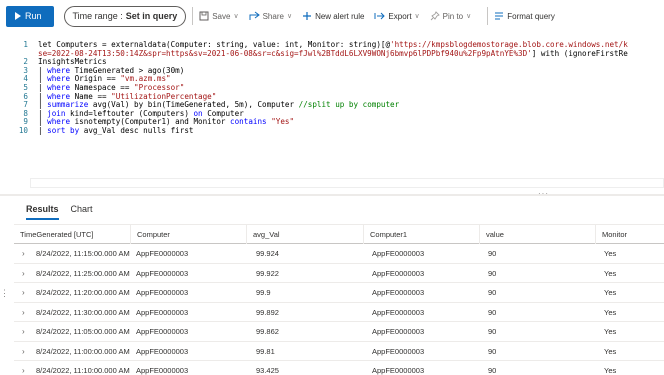  What do you see at coordinates (4, 293) in the screenshot?
I see `panel-edge-handle: ⋮` at bounding box center [4, 293].